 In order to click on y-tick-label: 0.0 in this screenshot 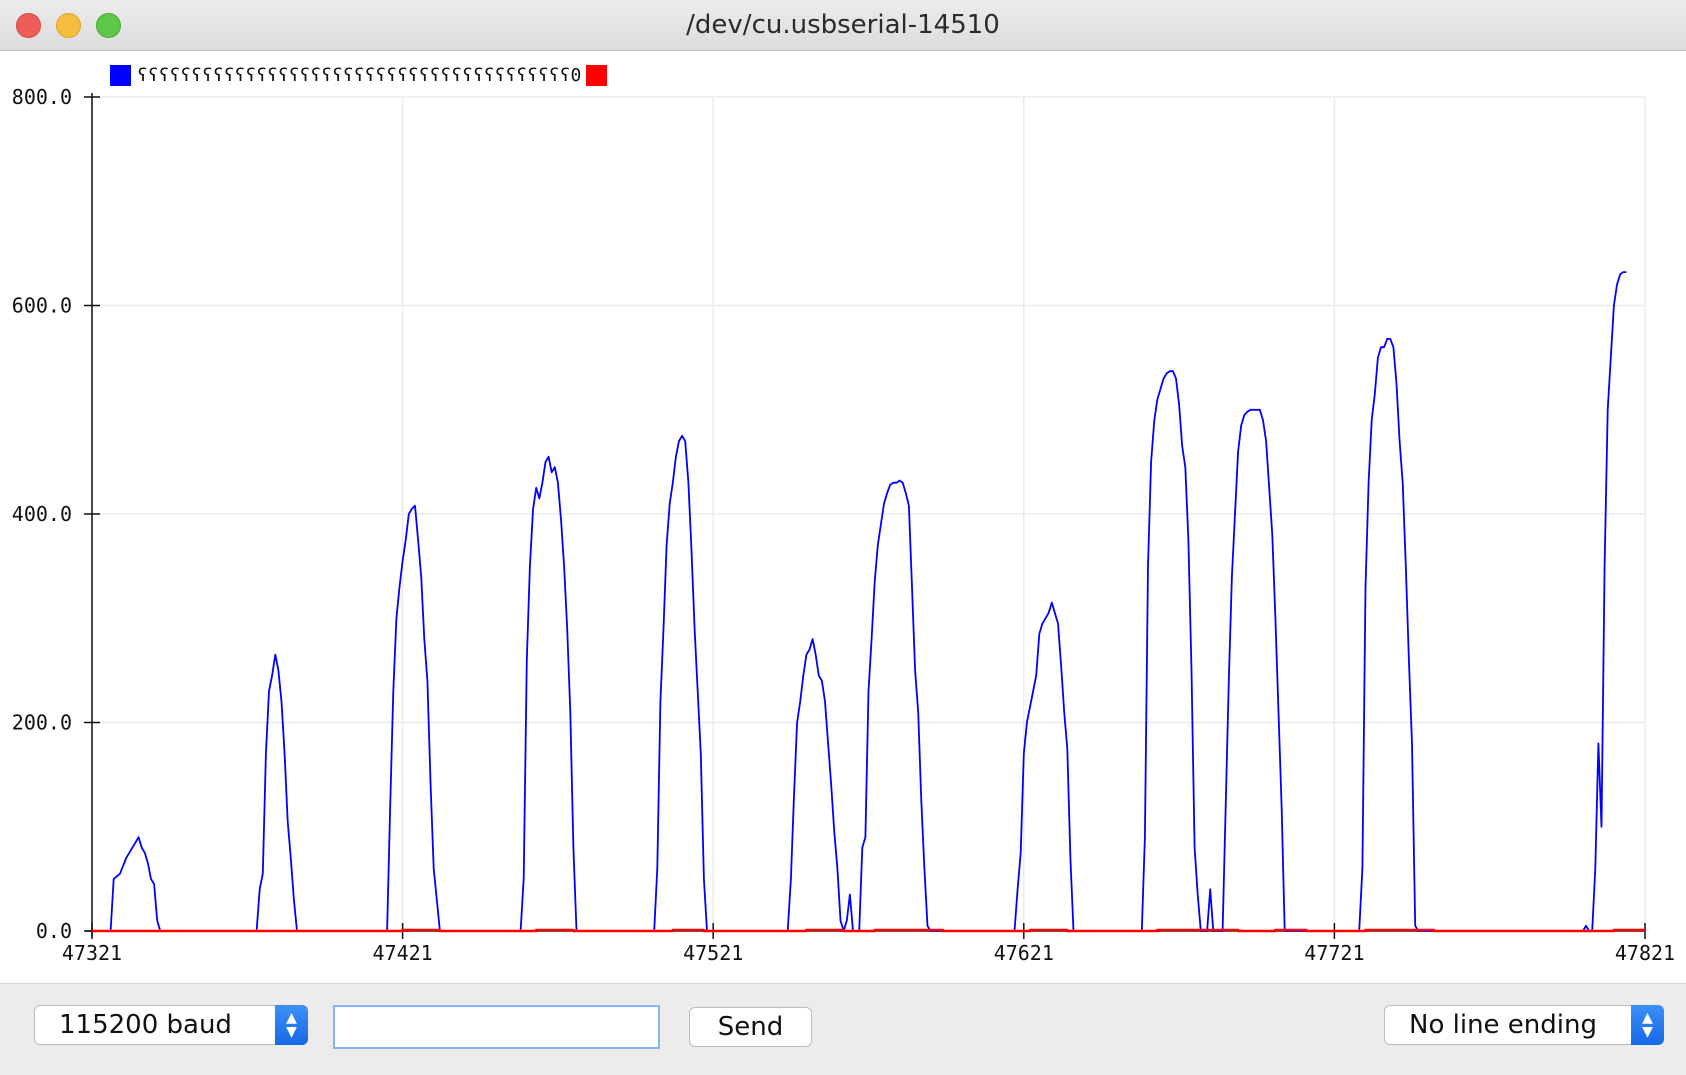, I will do `click(54, 931)`.